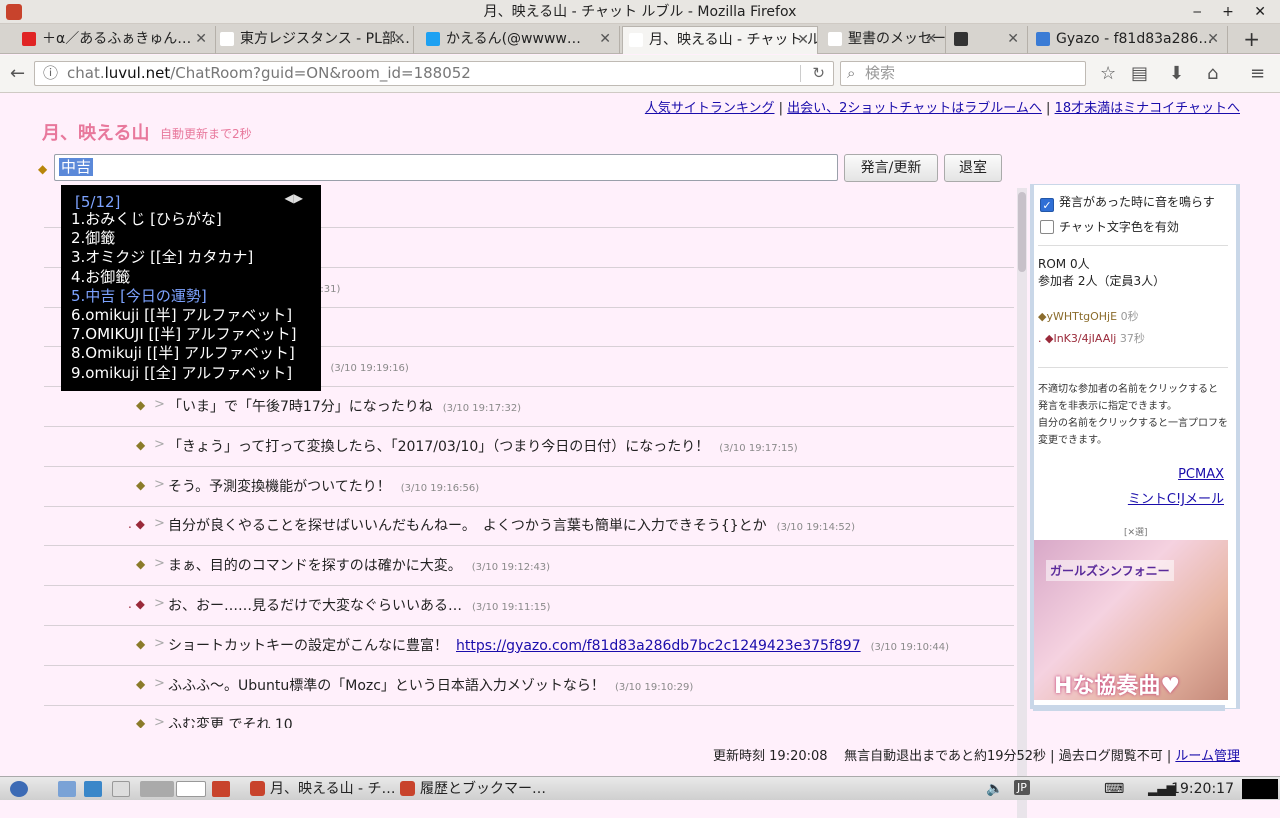 This screenshot has width=1280, height=818. Describe the element at coordinates (369, 369) in the screenshot. I see `message-timestamp: (3/10 19:19:16)` at that location.